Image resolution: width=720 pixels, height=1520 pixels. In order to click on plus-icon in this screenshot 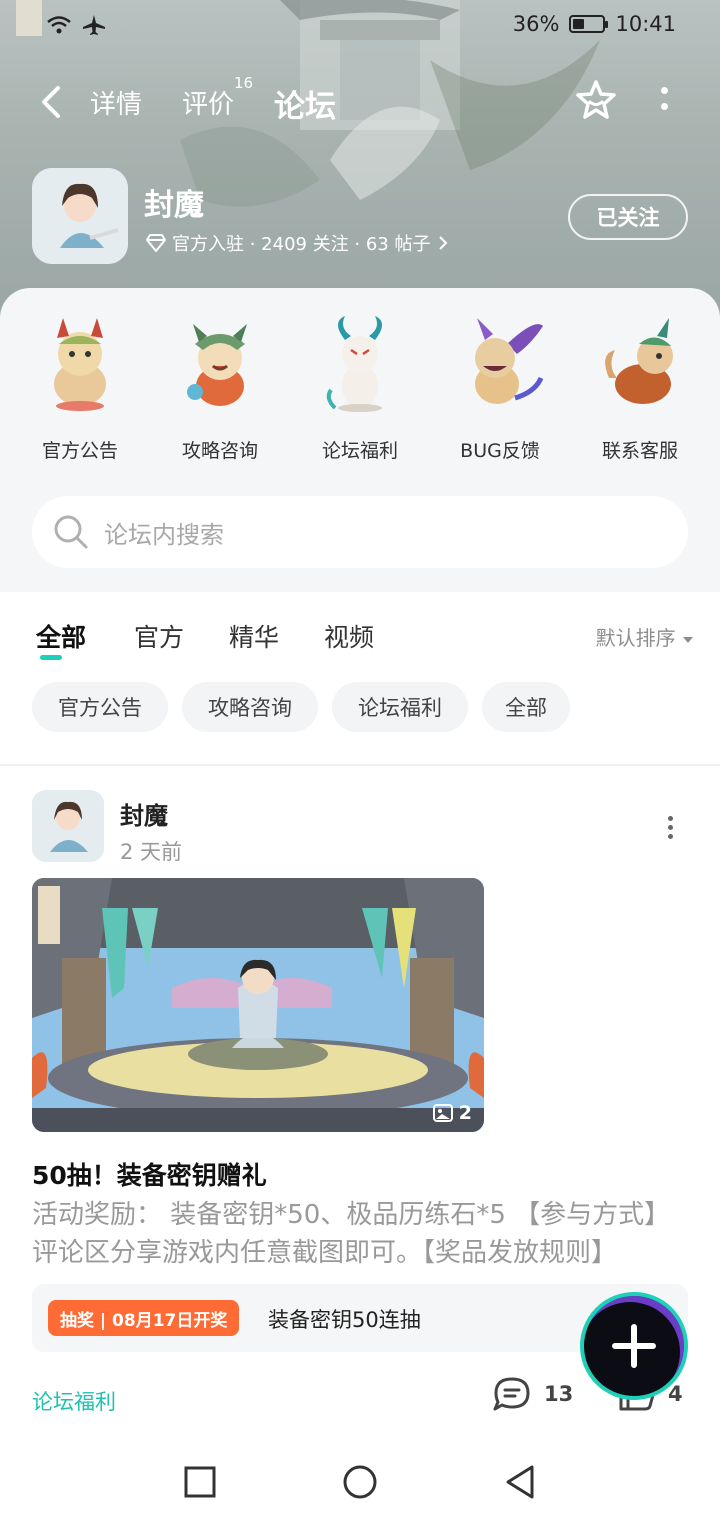, I will do `click(634, 1346)`.